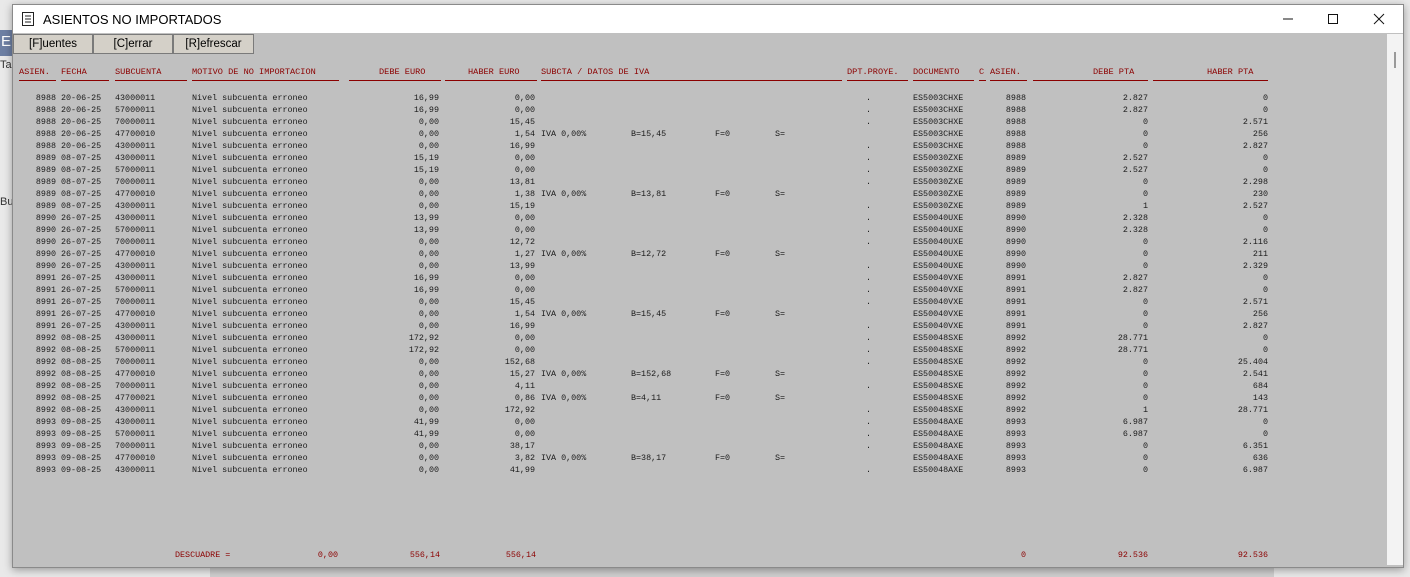  I want to click on cell-haber-euro: 41,99, so click(522, 470).